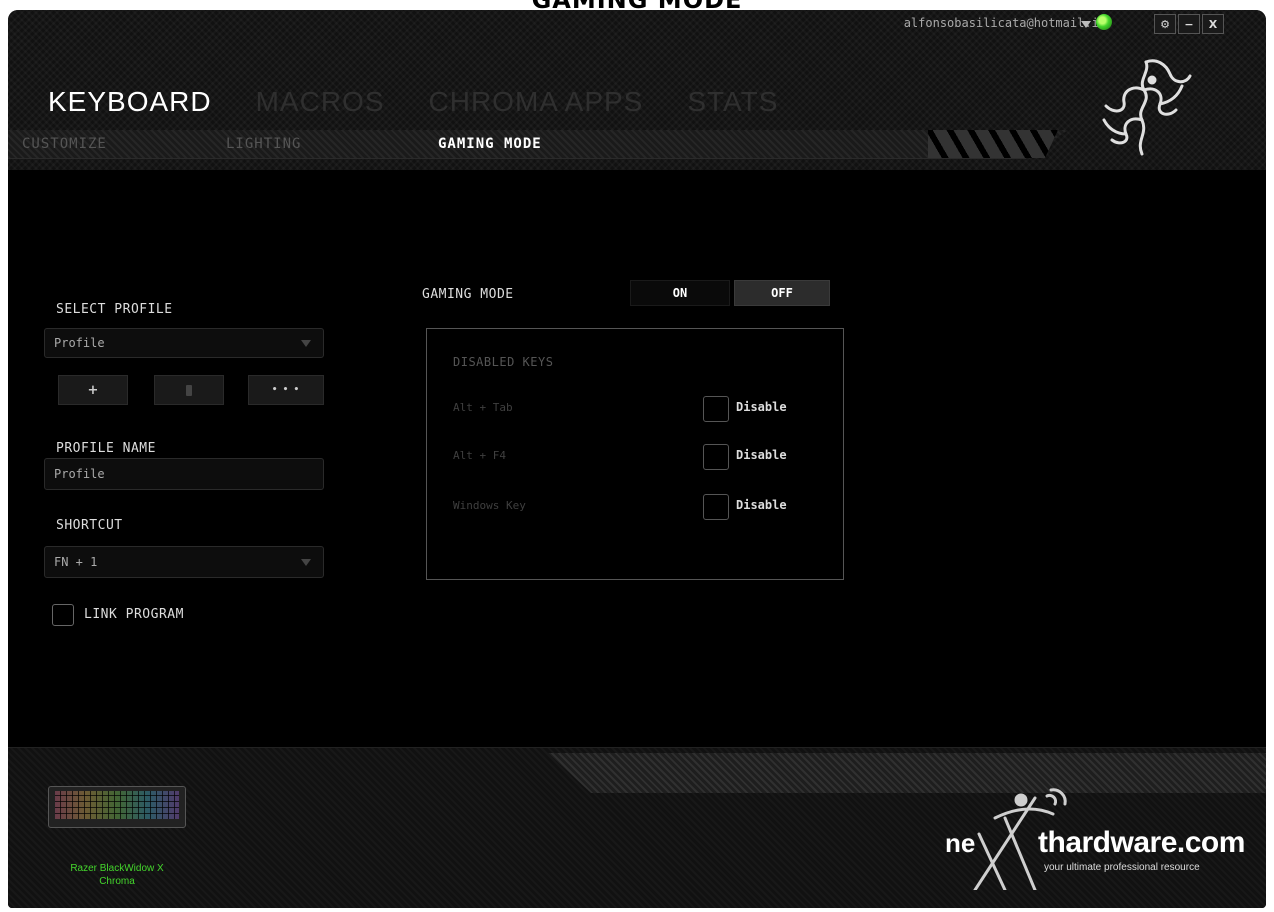  I want to click on delete-profile-button, so click(189, 390).